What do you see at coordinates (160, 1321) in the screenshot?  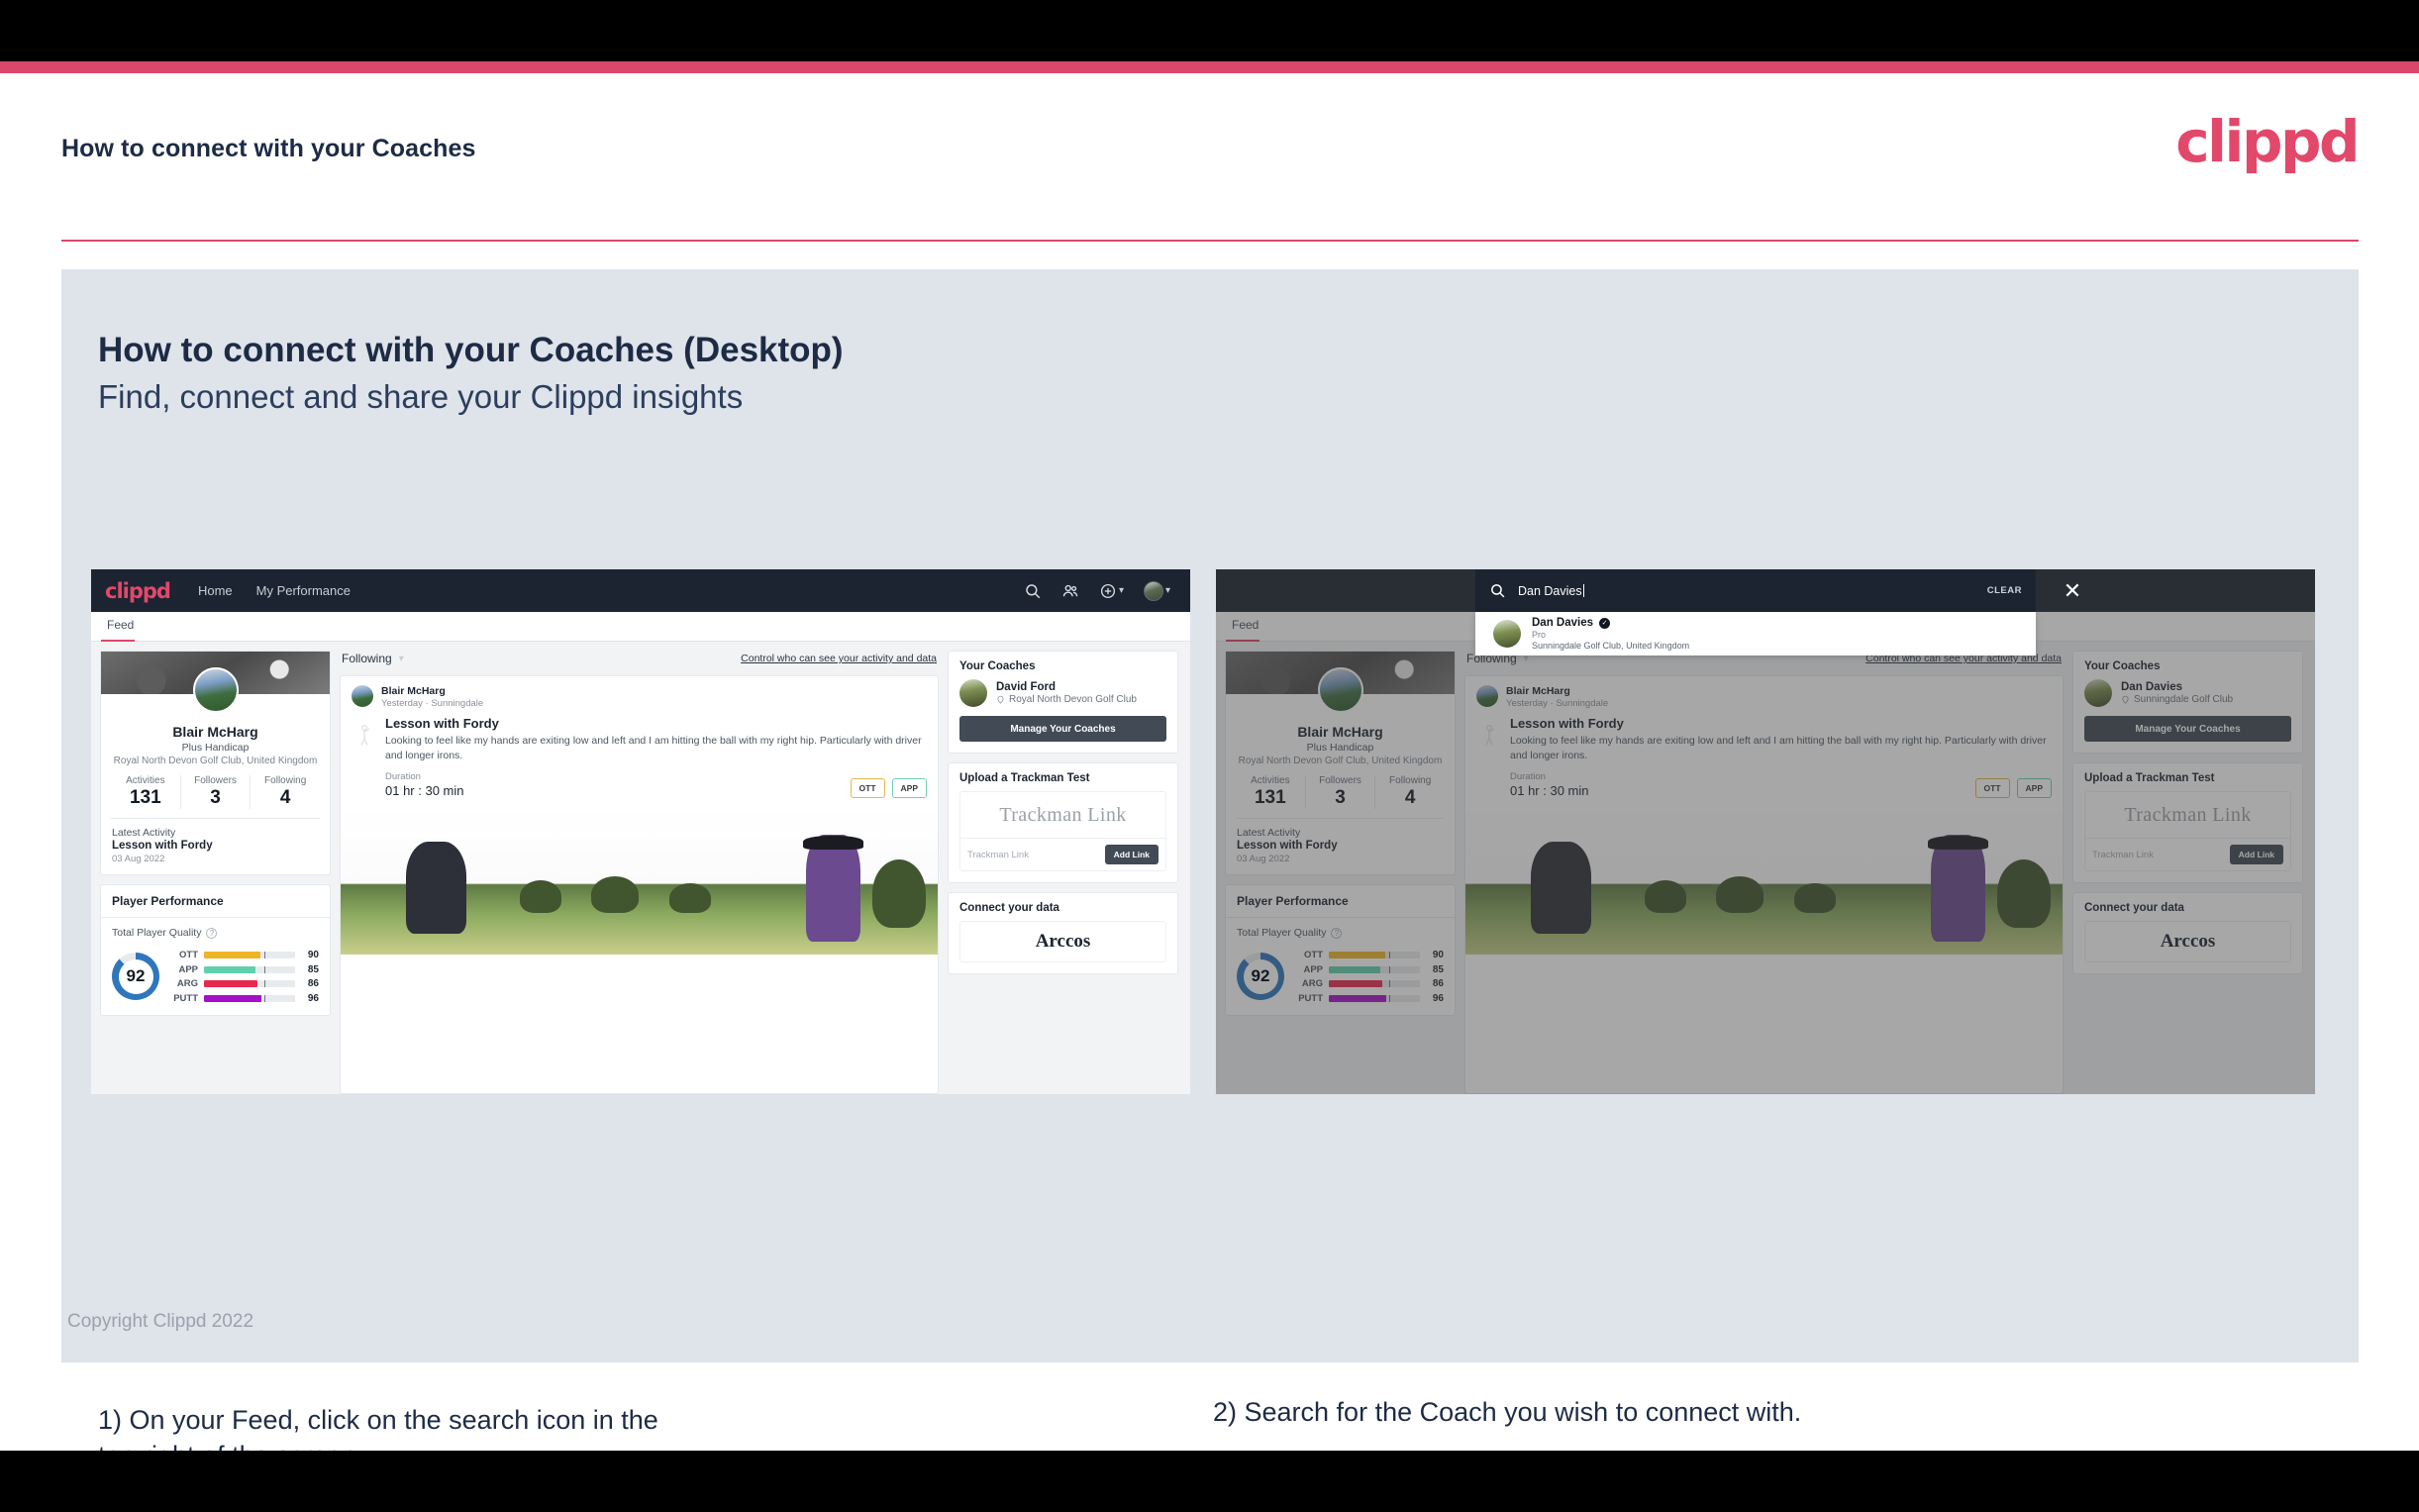 I see `copyright-text: Copyright Clippd 2022` at bounding box center [160, 1321].